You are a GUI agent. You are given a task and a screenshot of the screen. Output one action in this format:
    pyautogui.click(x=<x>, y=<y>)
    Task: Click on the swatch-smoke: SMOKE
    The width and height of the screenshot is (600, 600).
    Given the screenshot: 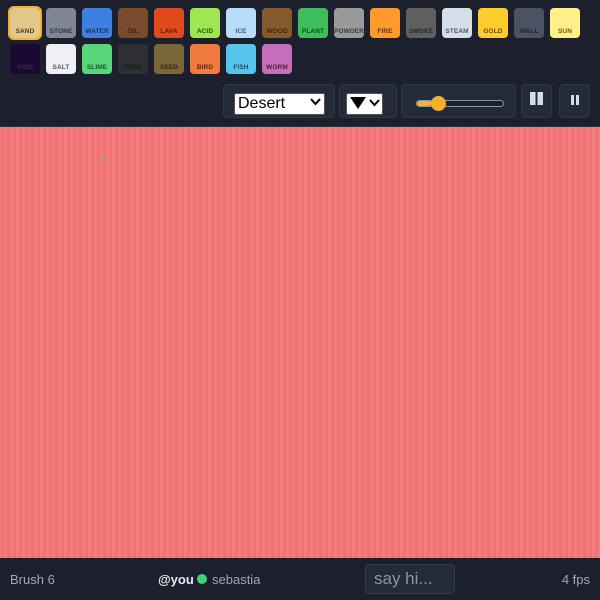 What is the action you would take?
    pyautogui.click(x=421, y=23)
    